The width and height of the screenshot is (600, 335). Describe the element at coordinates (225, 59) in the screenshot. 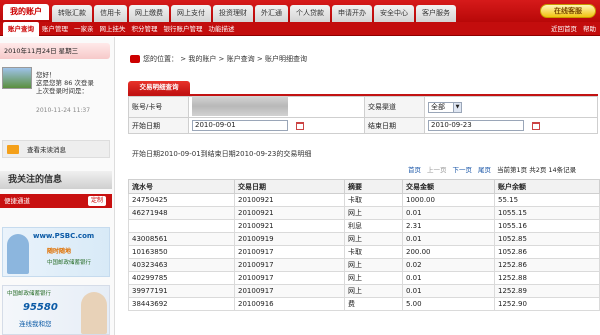

I see `breadcrumb-text: 您的位置： > 我的账户 > 账户查询 > 账户明细查询` at that location.